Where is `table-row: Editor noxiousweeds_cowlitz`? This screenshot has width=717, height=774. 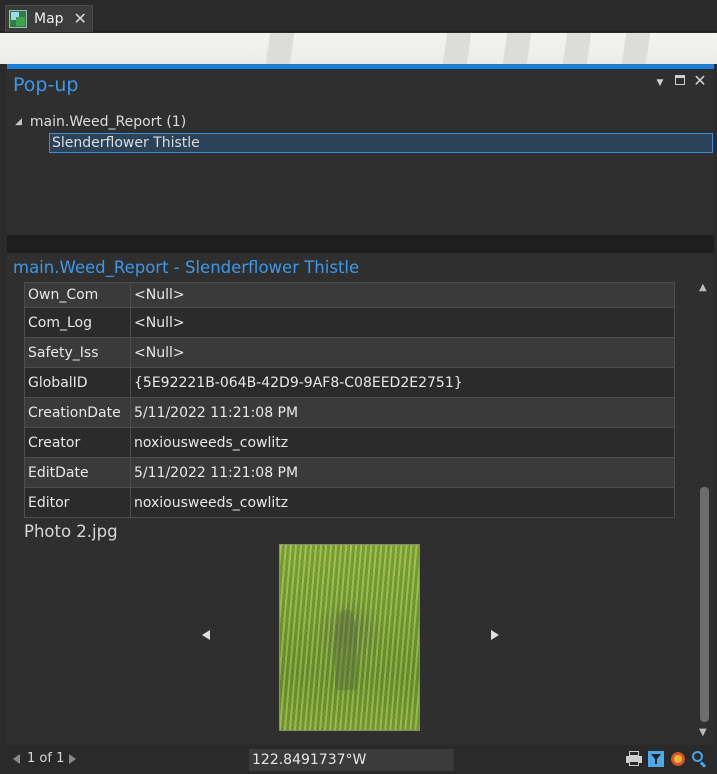
table-row: Editor noxiousweeds_cowlitz is located at coordinates (349, 502).